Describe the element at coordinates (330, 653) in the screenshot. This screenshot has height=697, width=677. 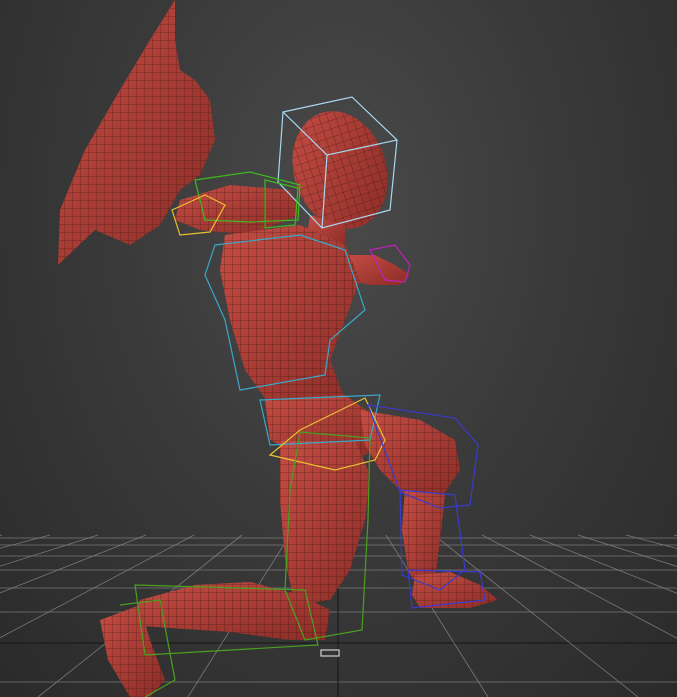
I see `pivot-marker` at that location.